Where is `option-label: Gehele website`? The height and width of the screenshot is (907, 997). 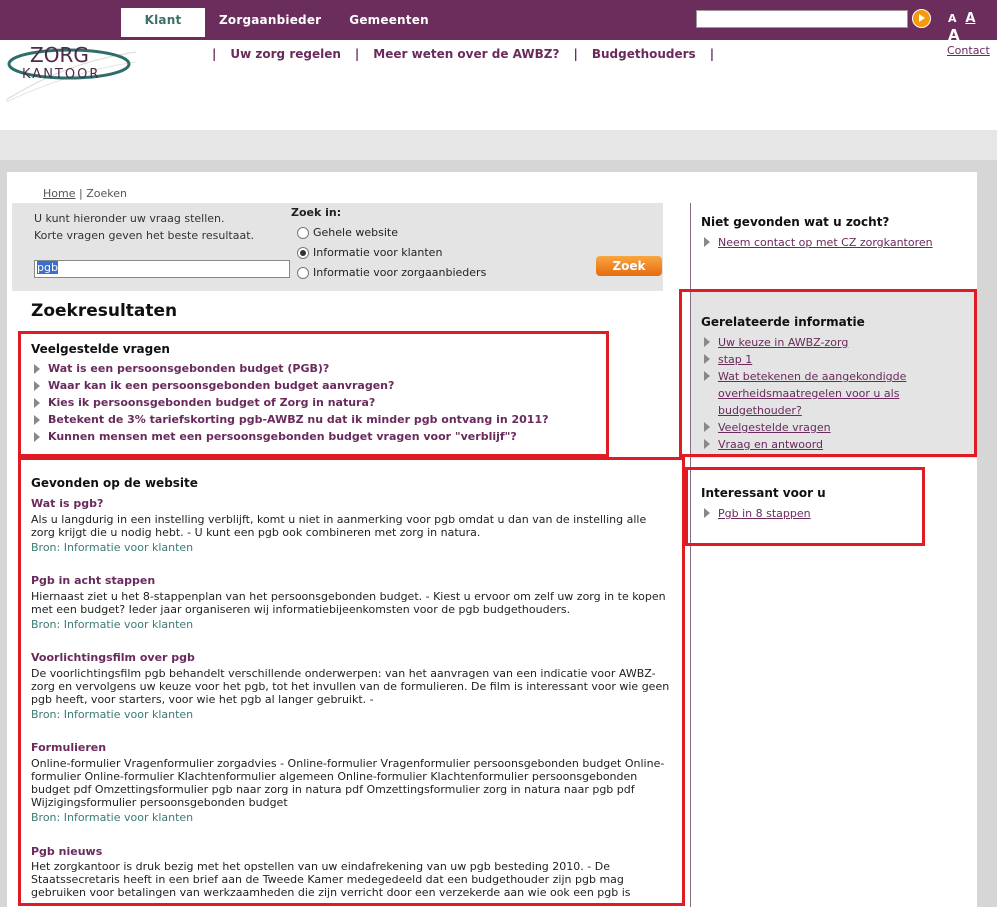 option-label: Gehele website is located at coordinates (355, 232).